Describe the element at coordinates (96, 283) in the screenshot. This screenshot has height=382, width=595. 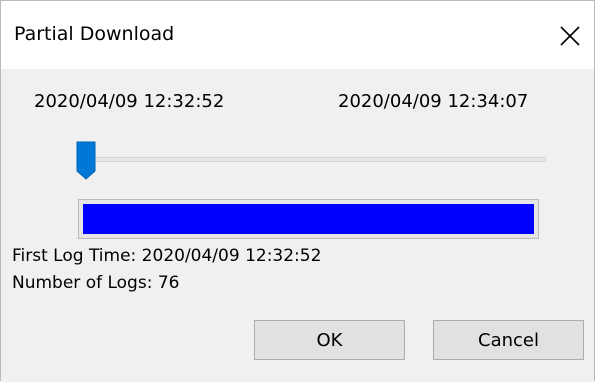
I see `number-of-logs: Number of Logs: 76` at that location.